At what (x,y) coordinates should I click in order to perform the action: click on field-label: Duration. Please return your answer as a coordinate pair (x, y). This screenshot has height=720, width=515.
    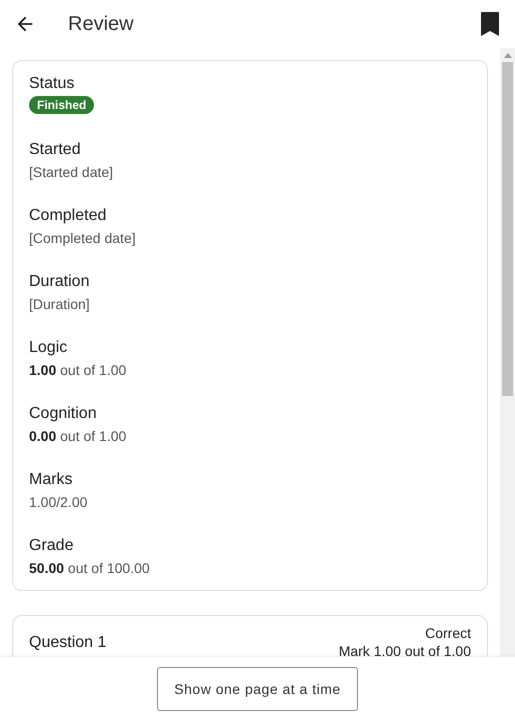
    Looking at the image, I should click on (59, 282).